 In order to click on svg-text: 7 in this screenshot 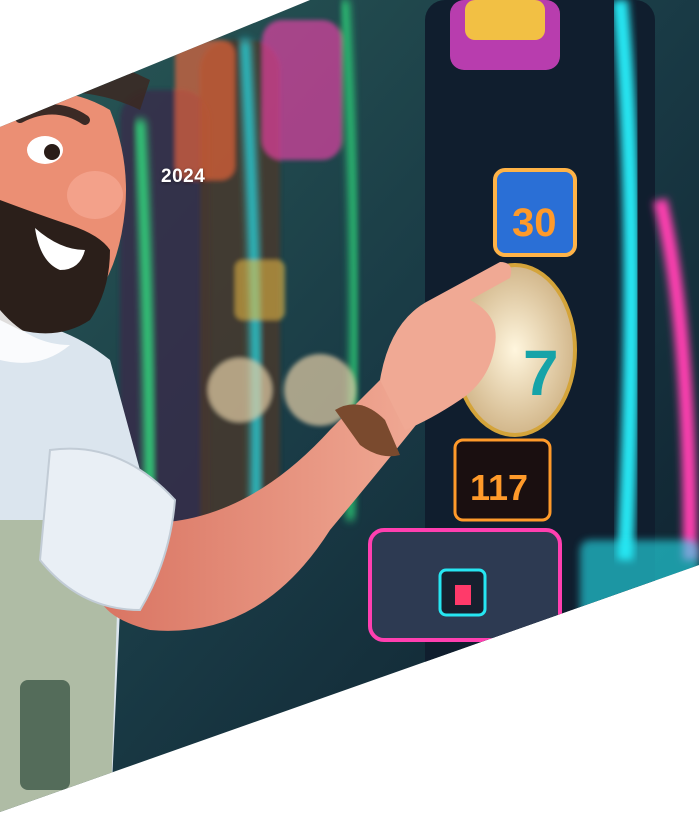, I will do `click(541, 373)`.